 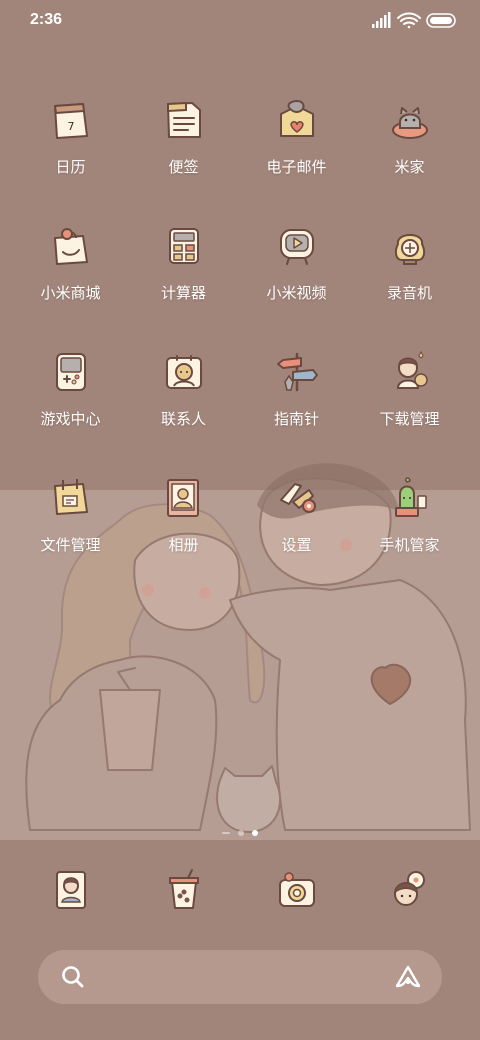 I want to click on app-label: 小米视频, so click(x=296, y=293).